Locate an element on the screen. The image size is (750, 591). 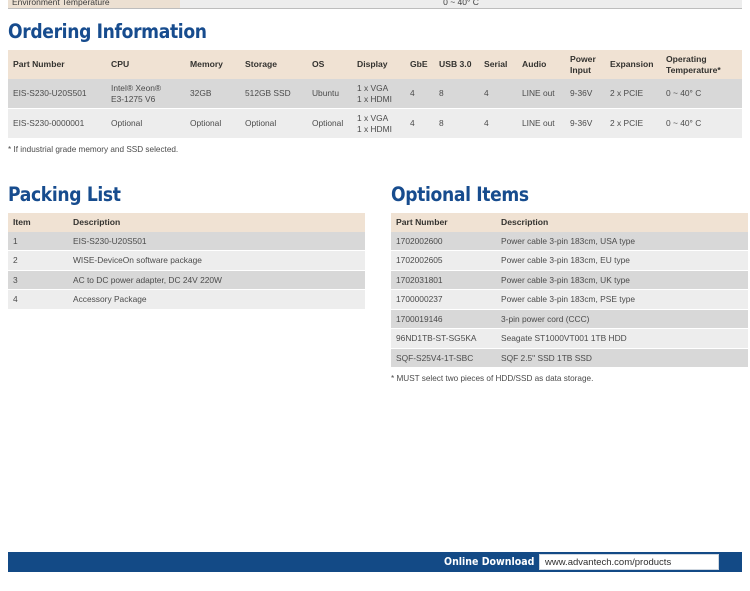
col-header-memory: Memory is located at coordinates (212, 64).